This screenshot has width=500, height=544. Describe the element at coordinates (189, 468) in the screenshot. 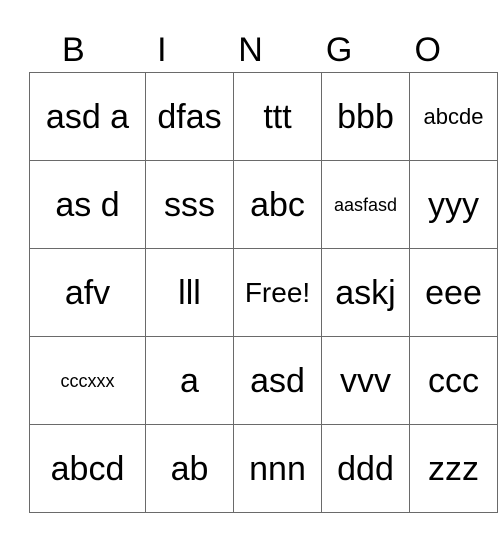

I see `bingo-cell: ab` at that location.